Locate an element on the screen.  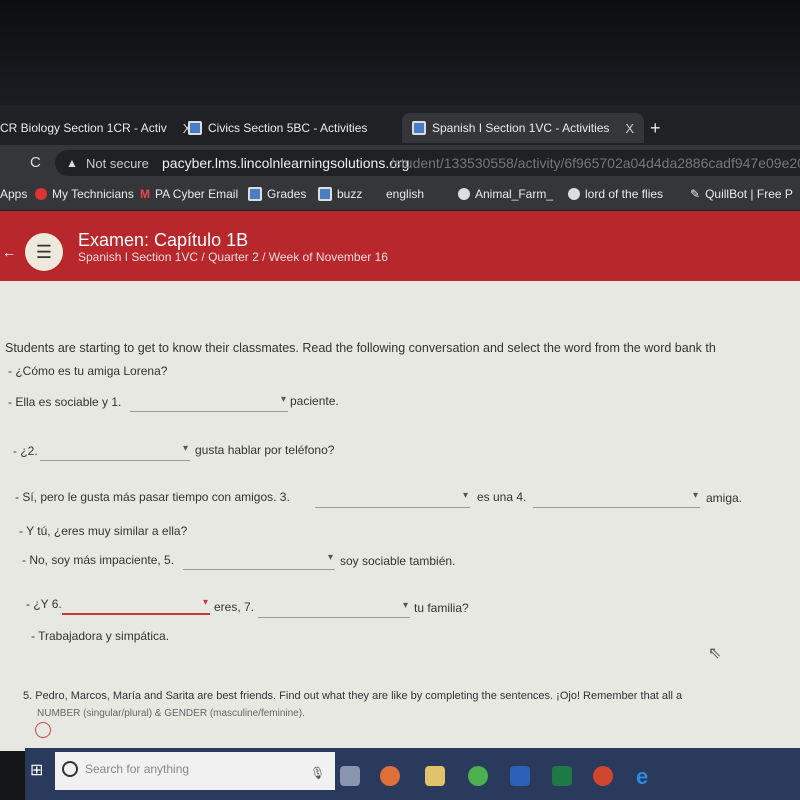
firefox-icon is located at coordinates (390, 776).